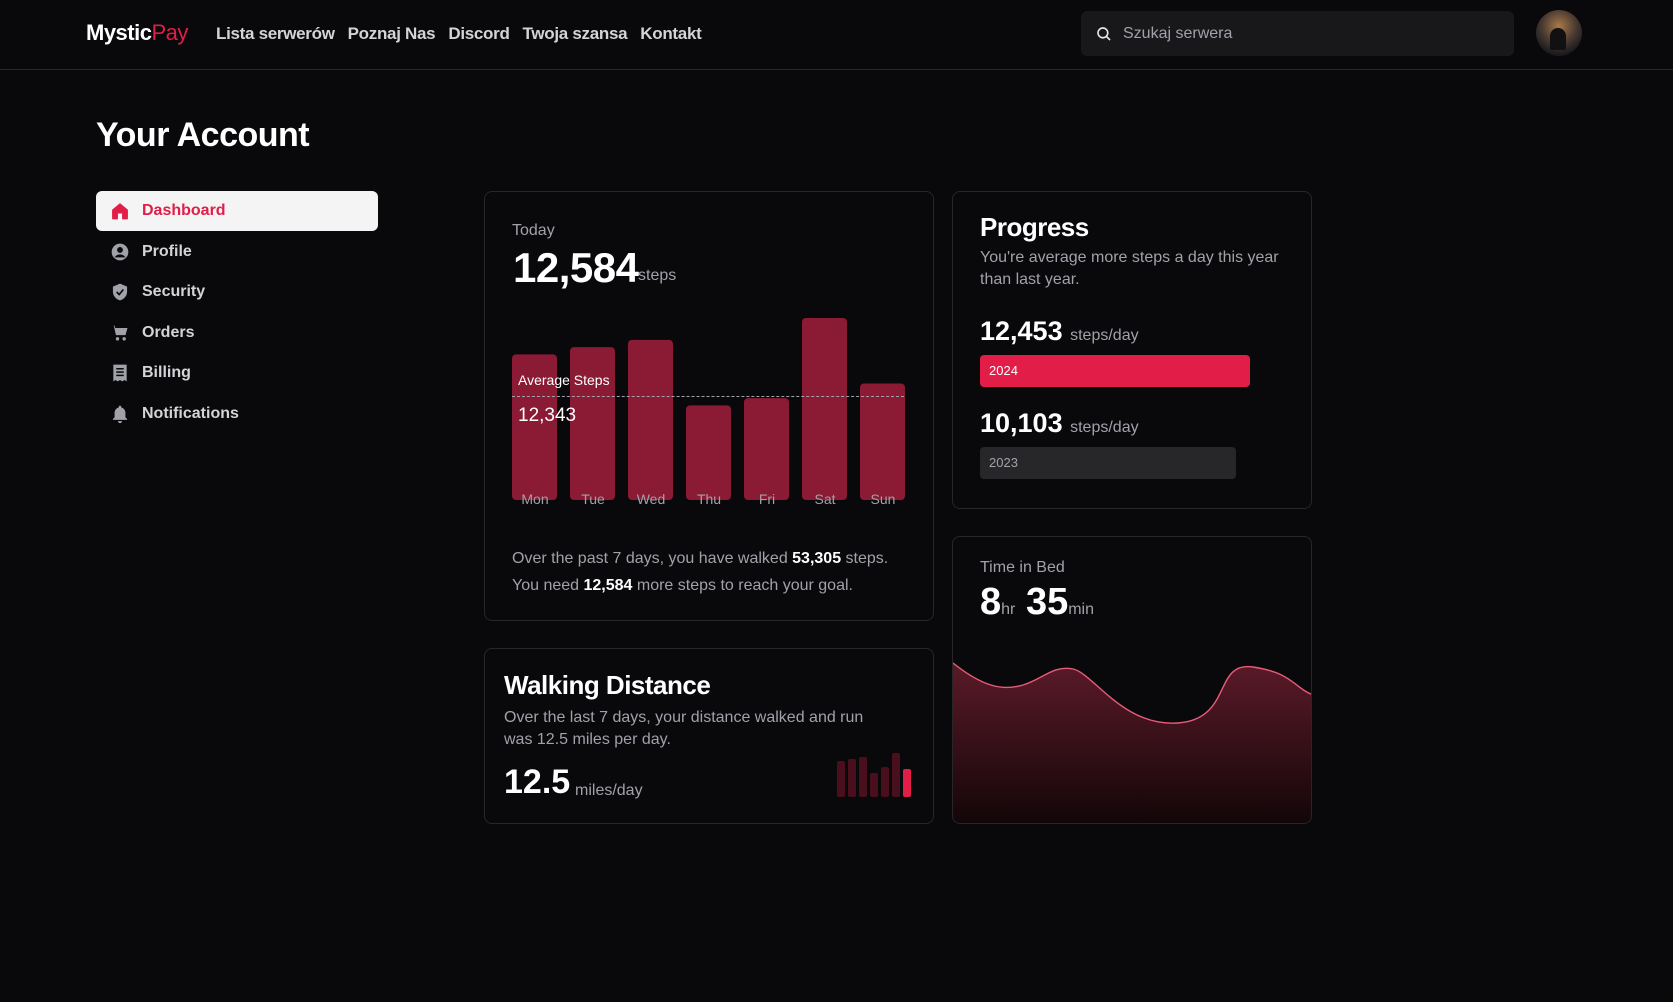 This screenshot has width=1673, height=1002. What do you see at coordinates (1022, 567) in the screenshot?
I see `time-in-bed-label: Time in Bed` at bounding box center [1022, 567].